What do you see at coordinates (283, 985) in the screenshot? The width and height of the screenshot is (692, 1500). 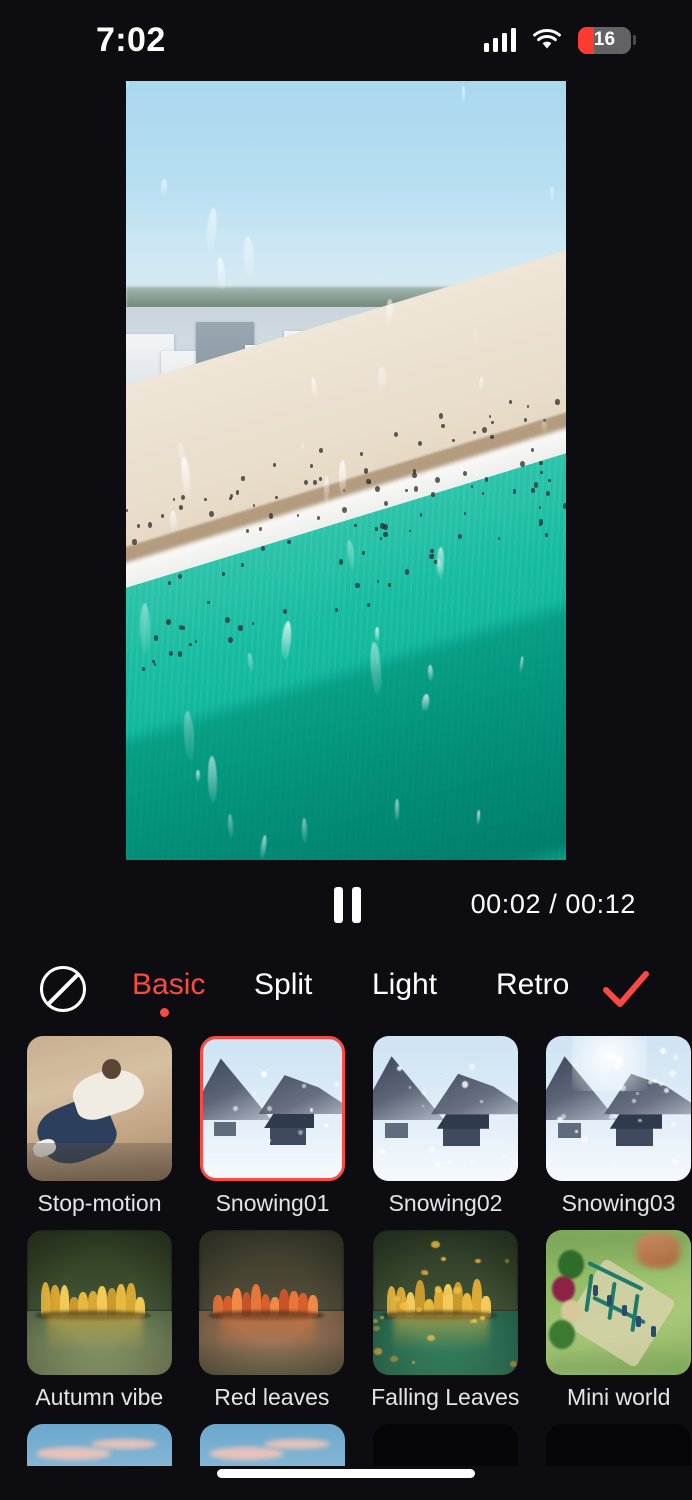 I see `tab-split: Split` at bounding box center [283, 985].